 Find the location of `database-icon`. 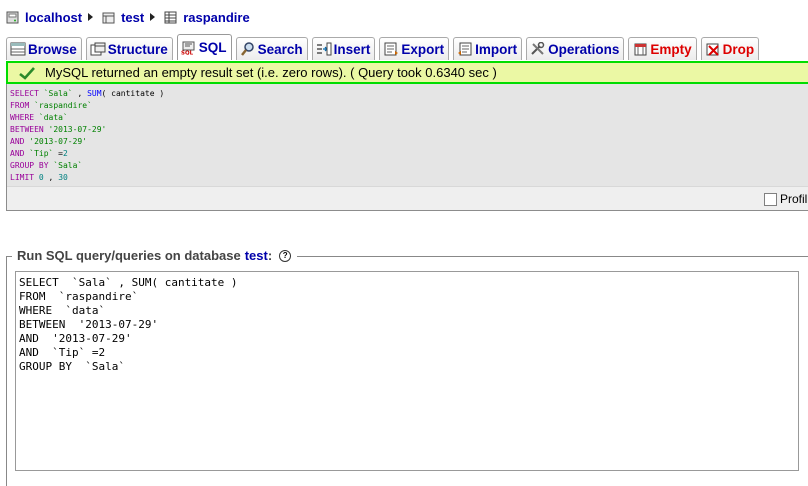

database-icon is located at coordinates (108, 17).